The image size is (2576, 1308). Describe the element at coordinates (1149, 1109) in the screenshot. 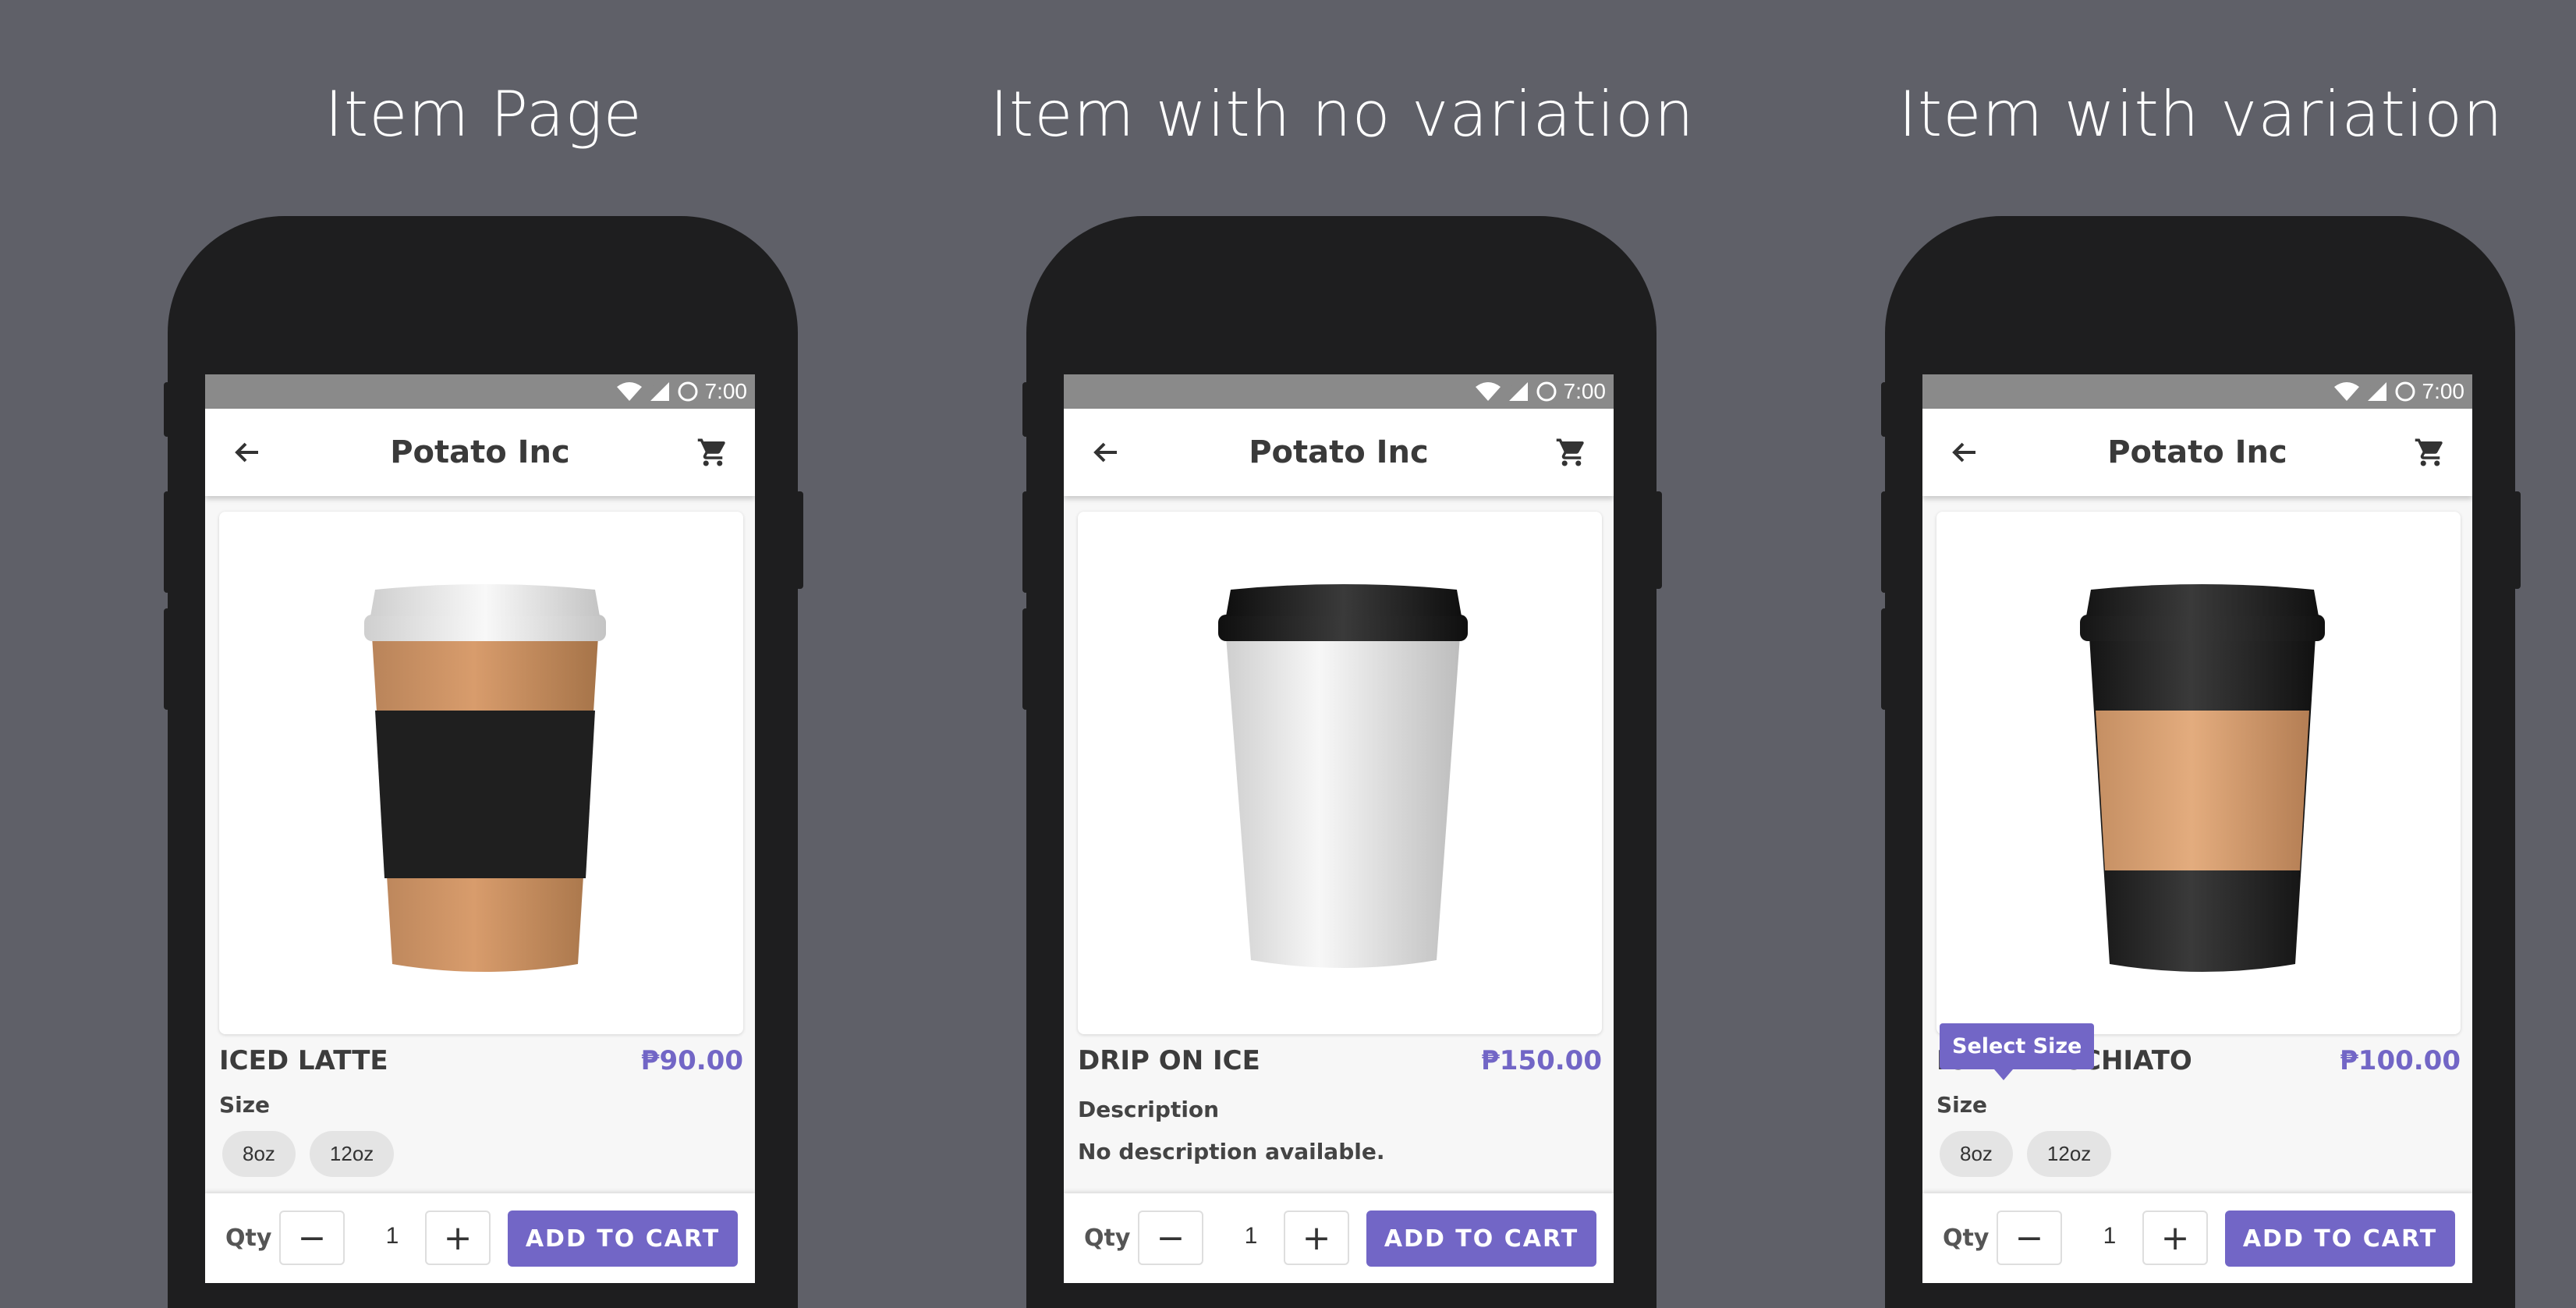

I see `description-label: Description` at that location.